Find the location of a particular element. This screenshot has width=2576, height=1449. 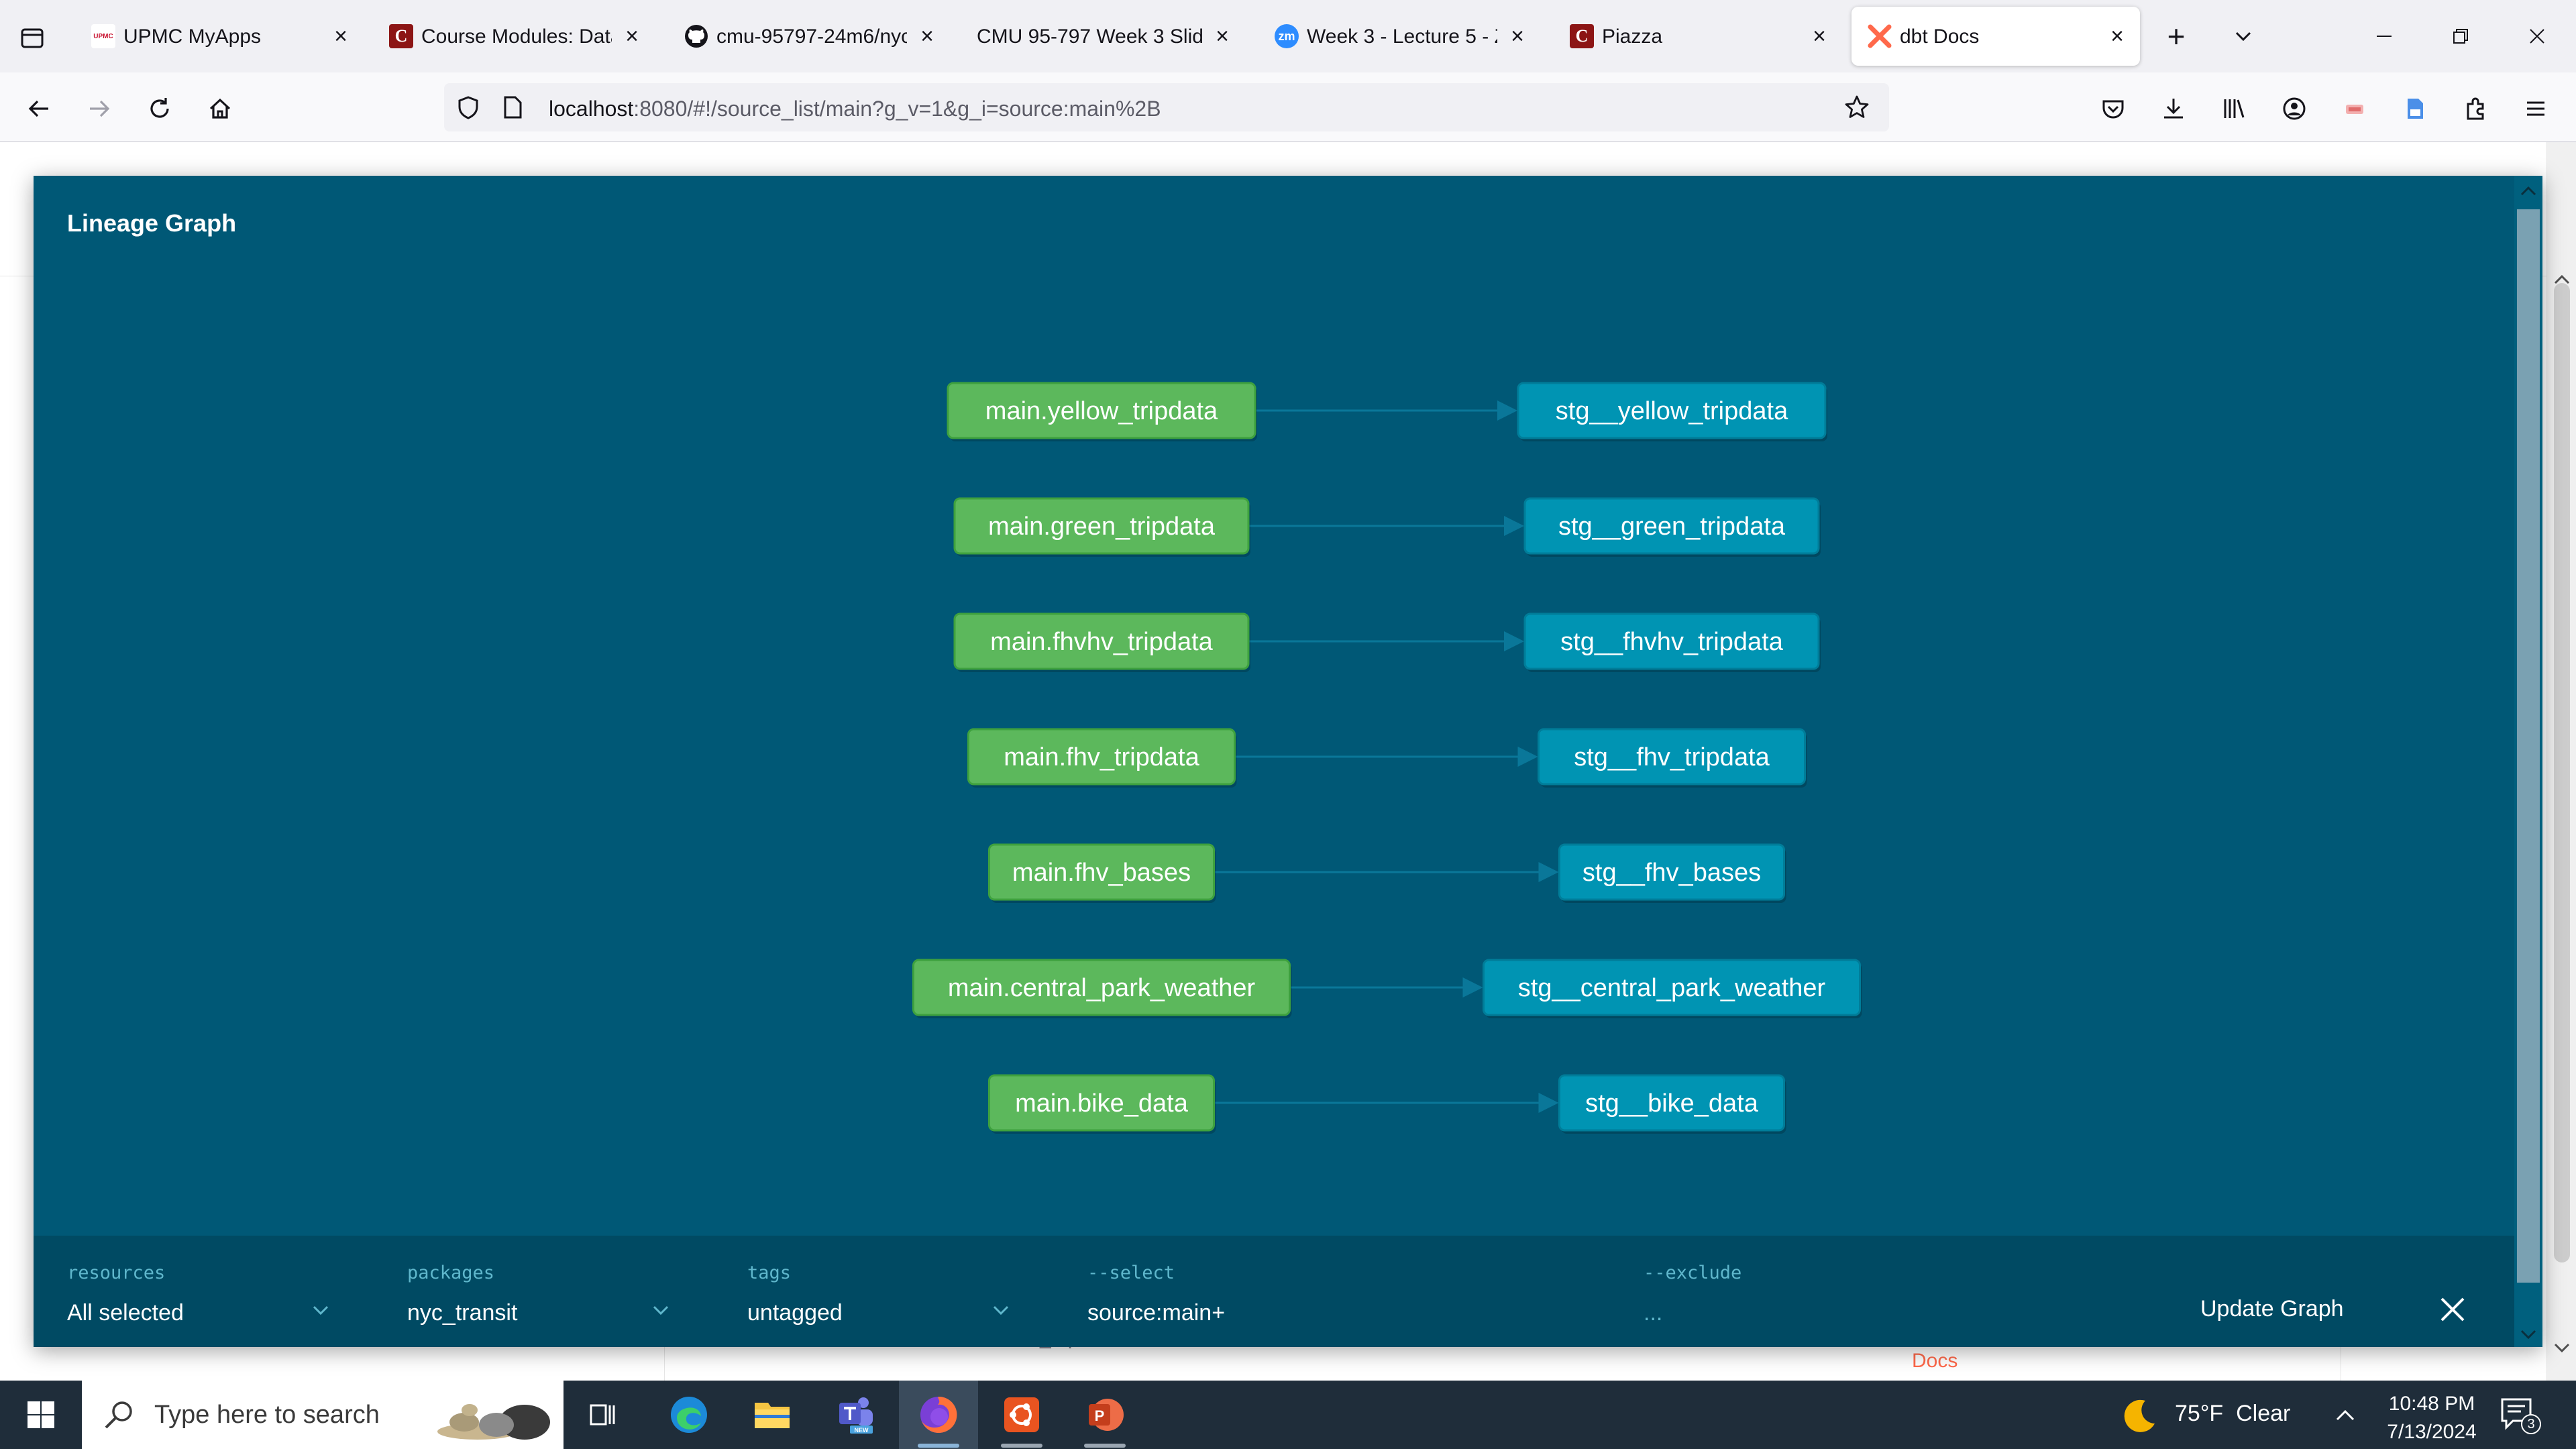

model-node-2: stg__fhvhv_tripdata is located at coordinates (1672, 642).